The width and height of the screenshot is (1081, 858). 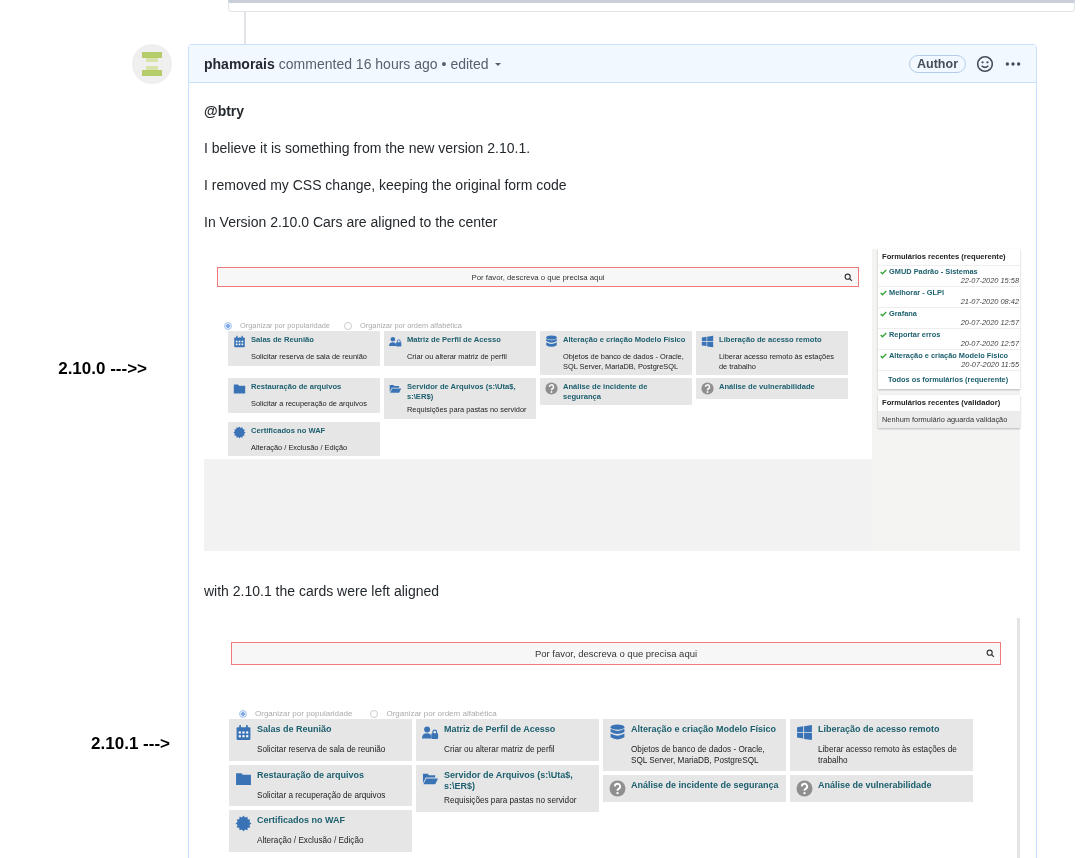 I want to click on card-title: Certificados no WAF, so click(x=301, y=821).